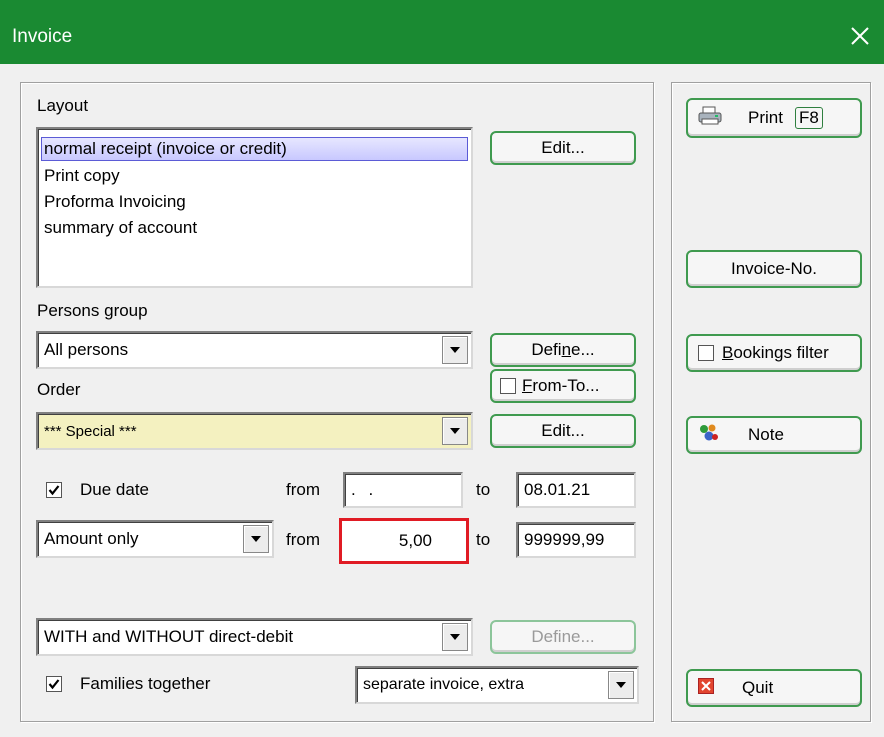  I want to click on quit-label: Quit, so click(758, 687).